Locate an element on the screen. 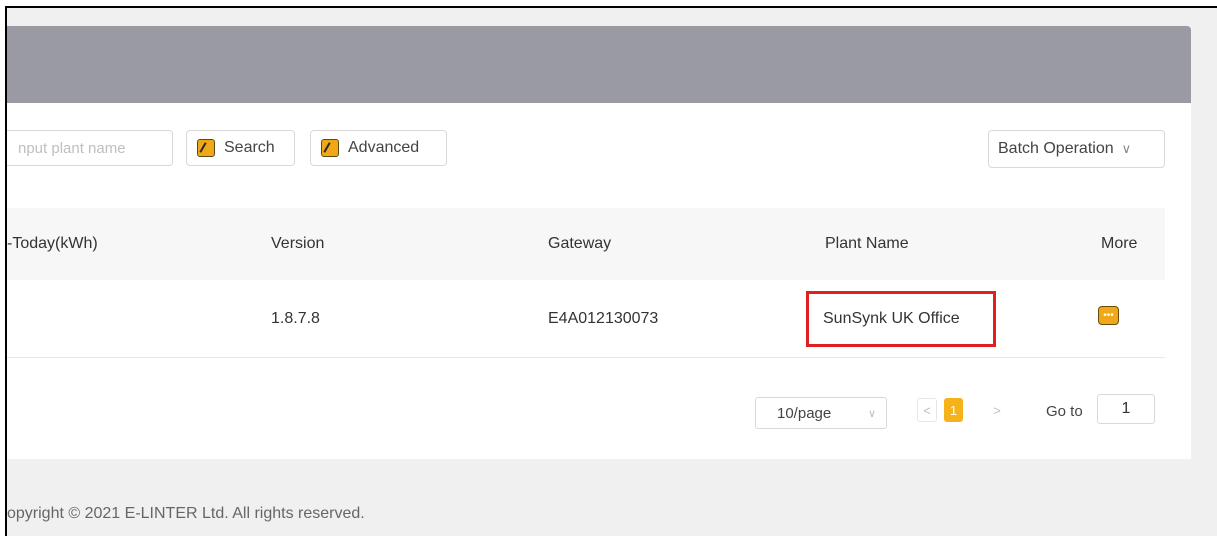  column-header-today-kwh: -Today(kWh) is located at coordinates (52, 243).